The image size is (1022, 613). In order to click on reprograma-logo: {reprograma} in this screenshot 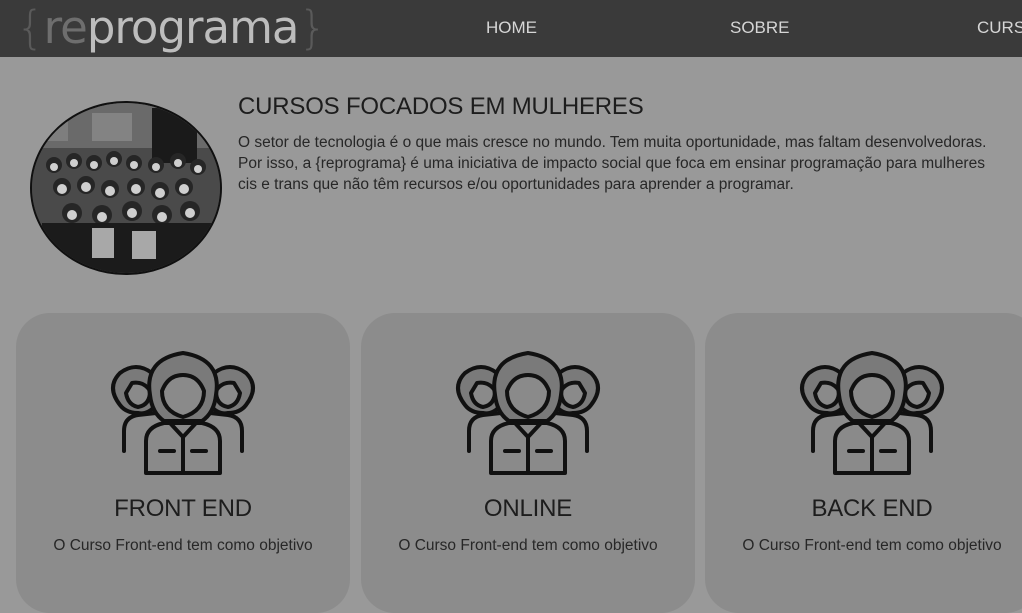, I will do `click(172, 27)`.